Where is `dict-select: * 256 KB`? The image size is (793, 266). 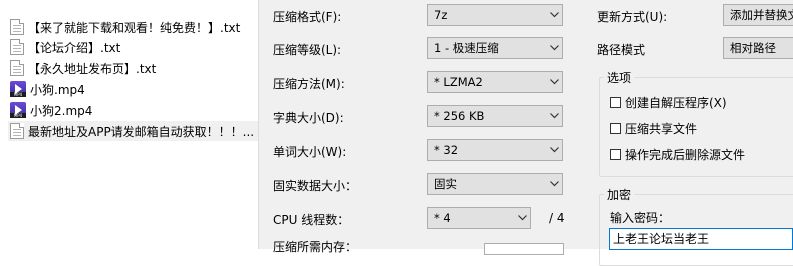
dict-select: * 256 KB is located at coordinates (495, 116).